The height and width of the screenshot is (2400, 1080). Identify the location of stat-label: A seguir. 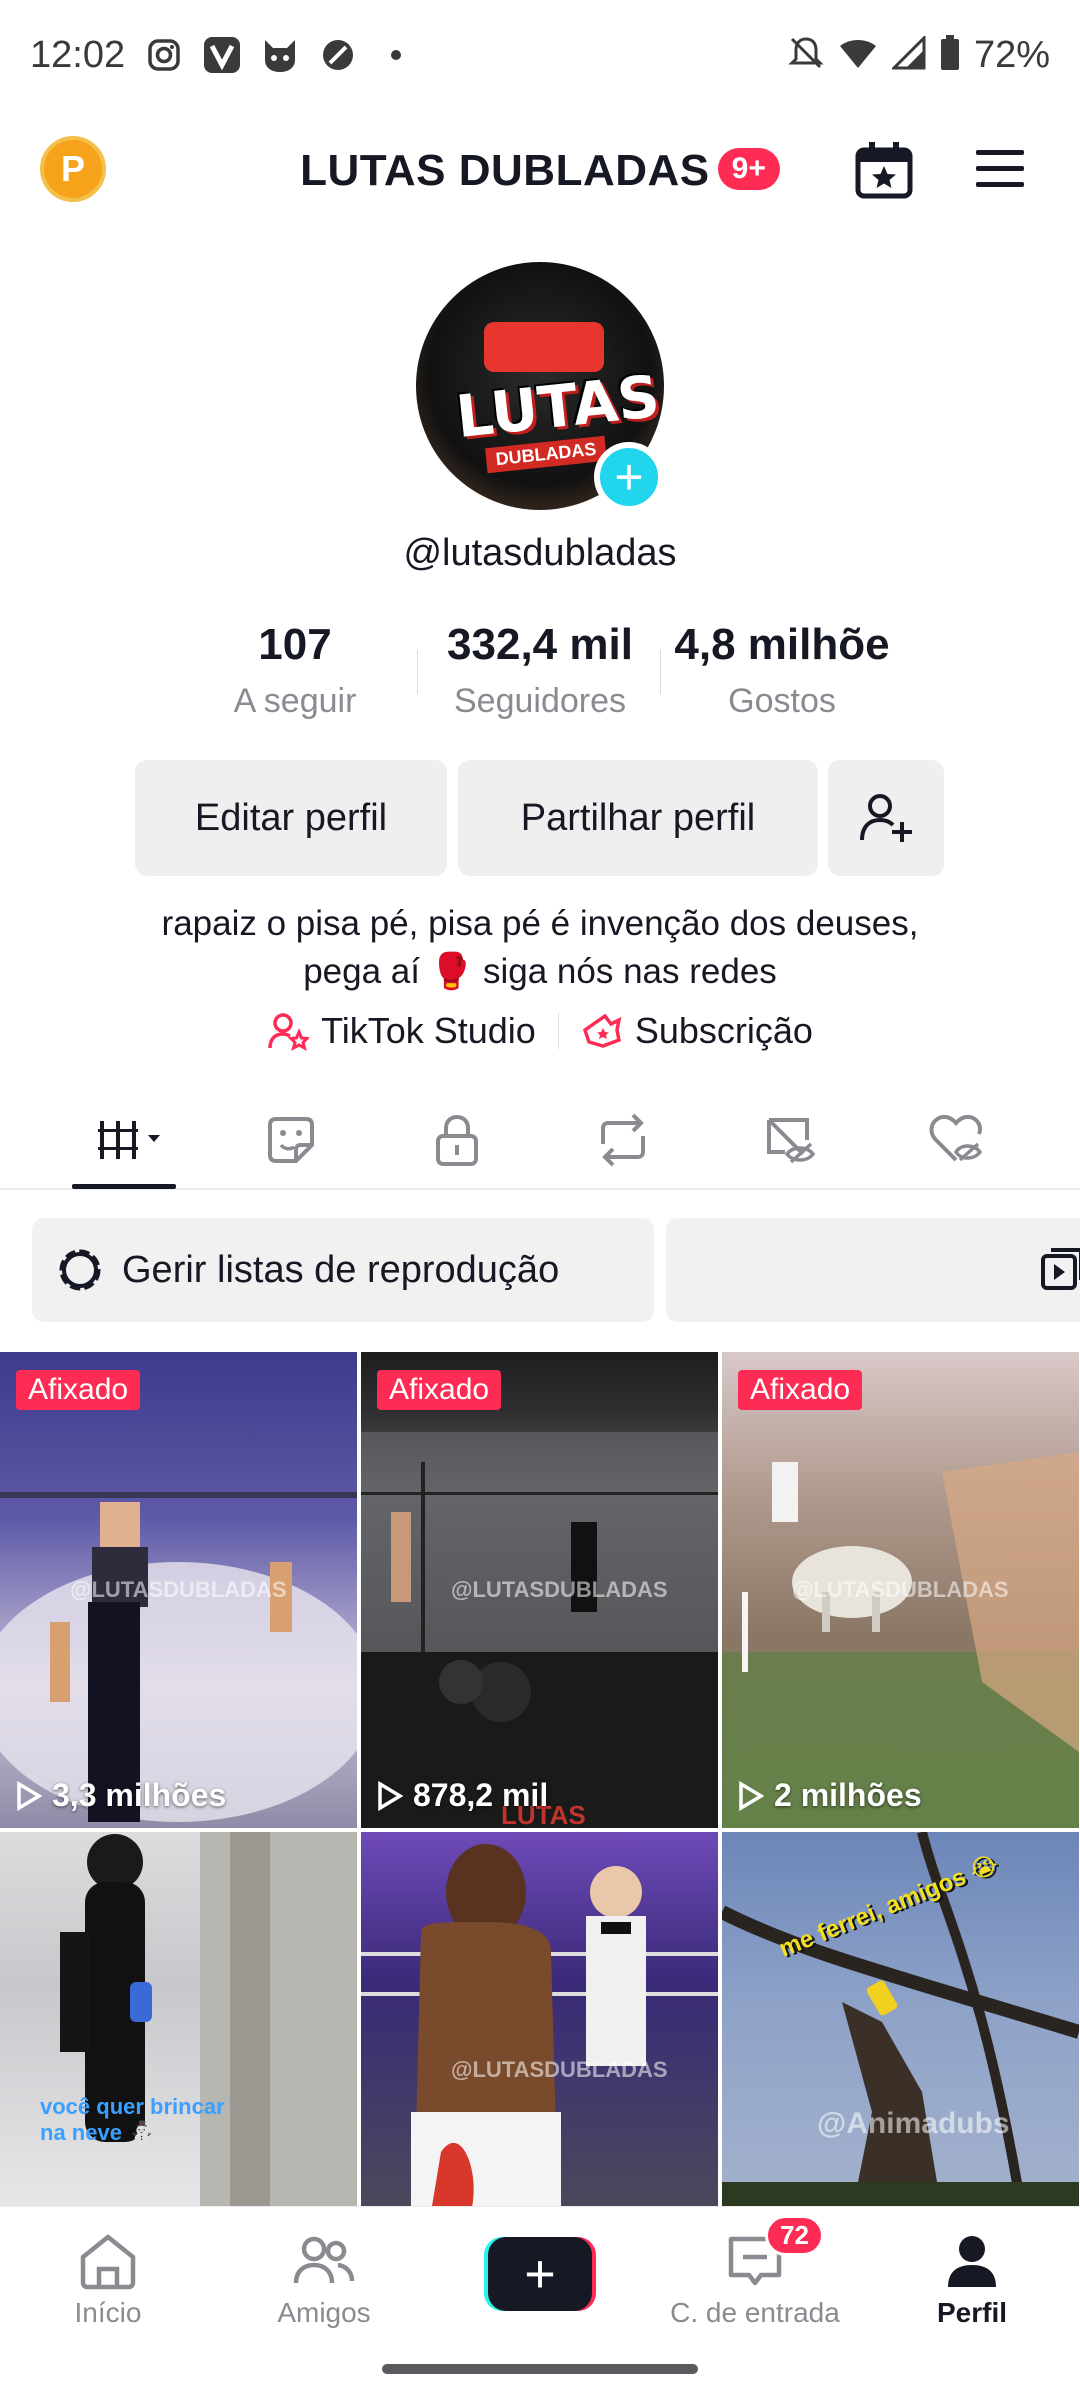
(295, 701).